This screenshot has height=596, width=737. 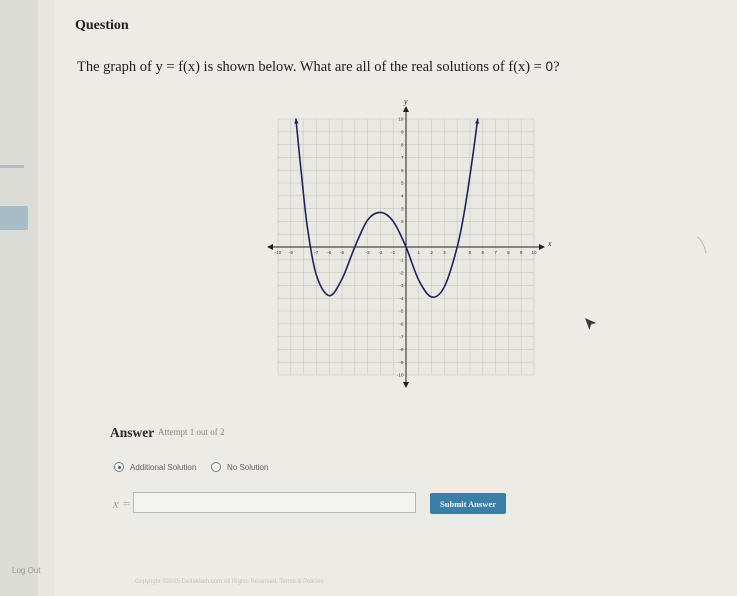 What do you see at coordinates (701, 245) in the screenshot?
I see `screen-edge-mark` at bounding box center [701, 245].